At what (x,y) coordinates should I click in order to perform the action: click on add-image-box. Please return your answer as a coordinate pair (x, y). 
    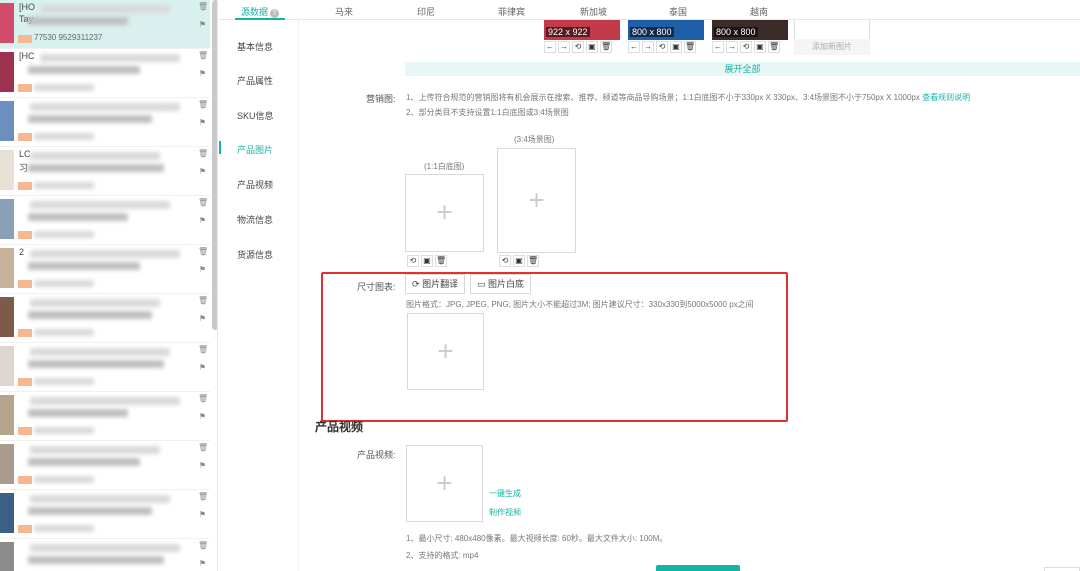
    Looking at the image, I should click on (832, 30).